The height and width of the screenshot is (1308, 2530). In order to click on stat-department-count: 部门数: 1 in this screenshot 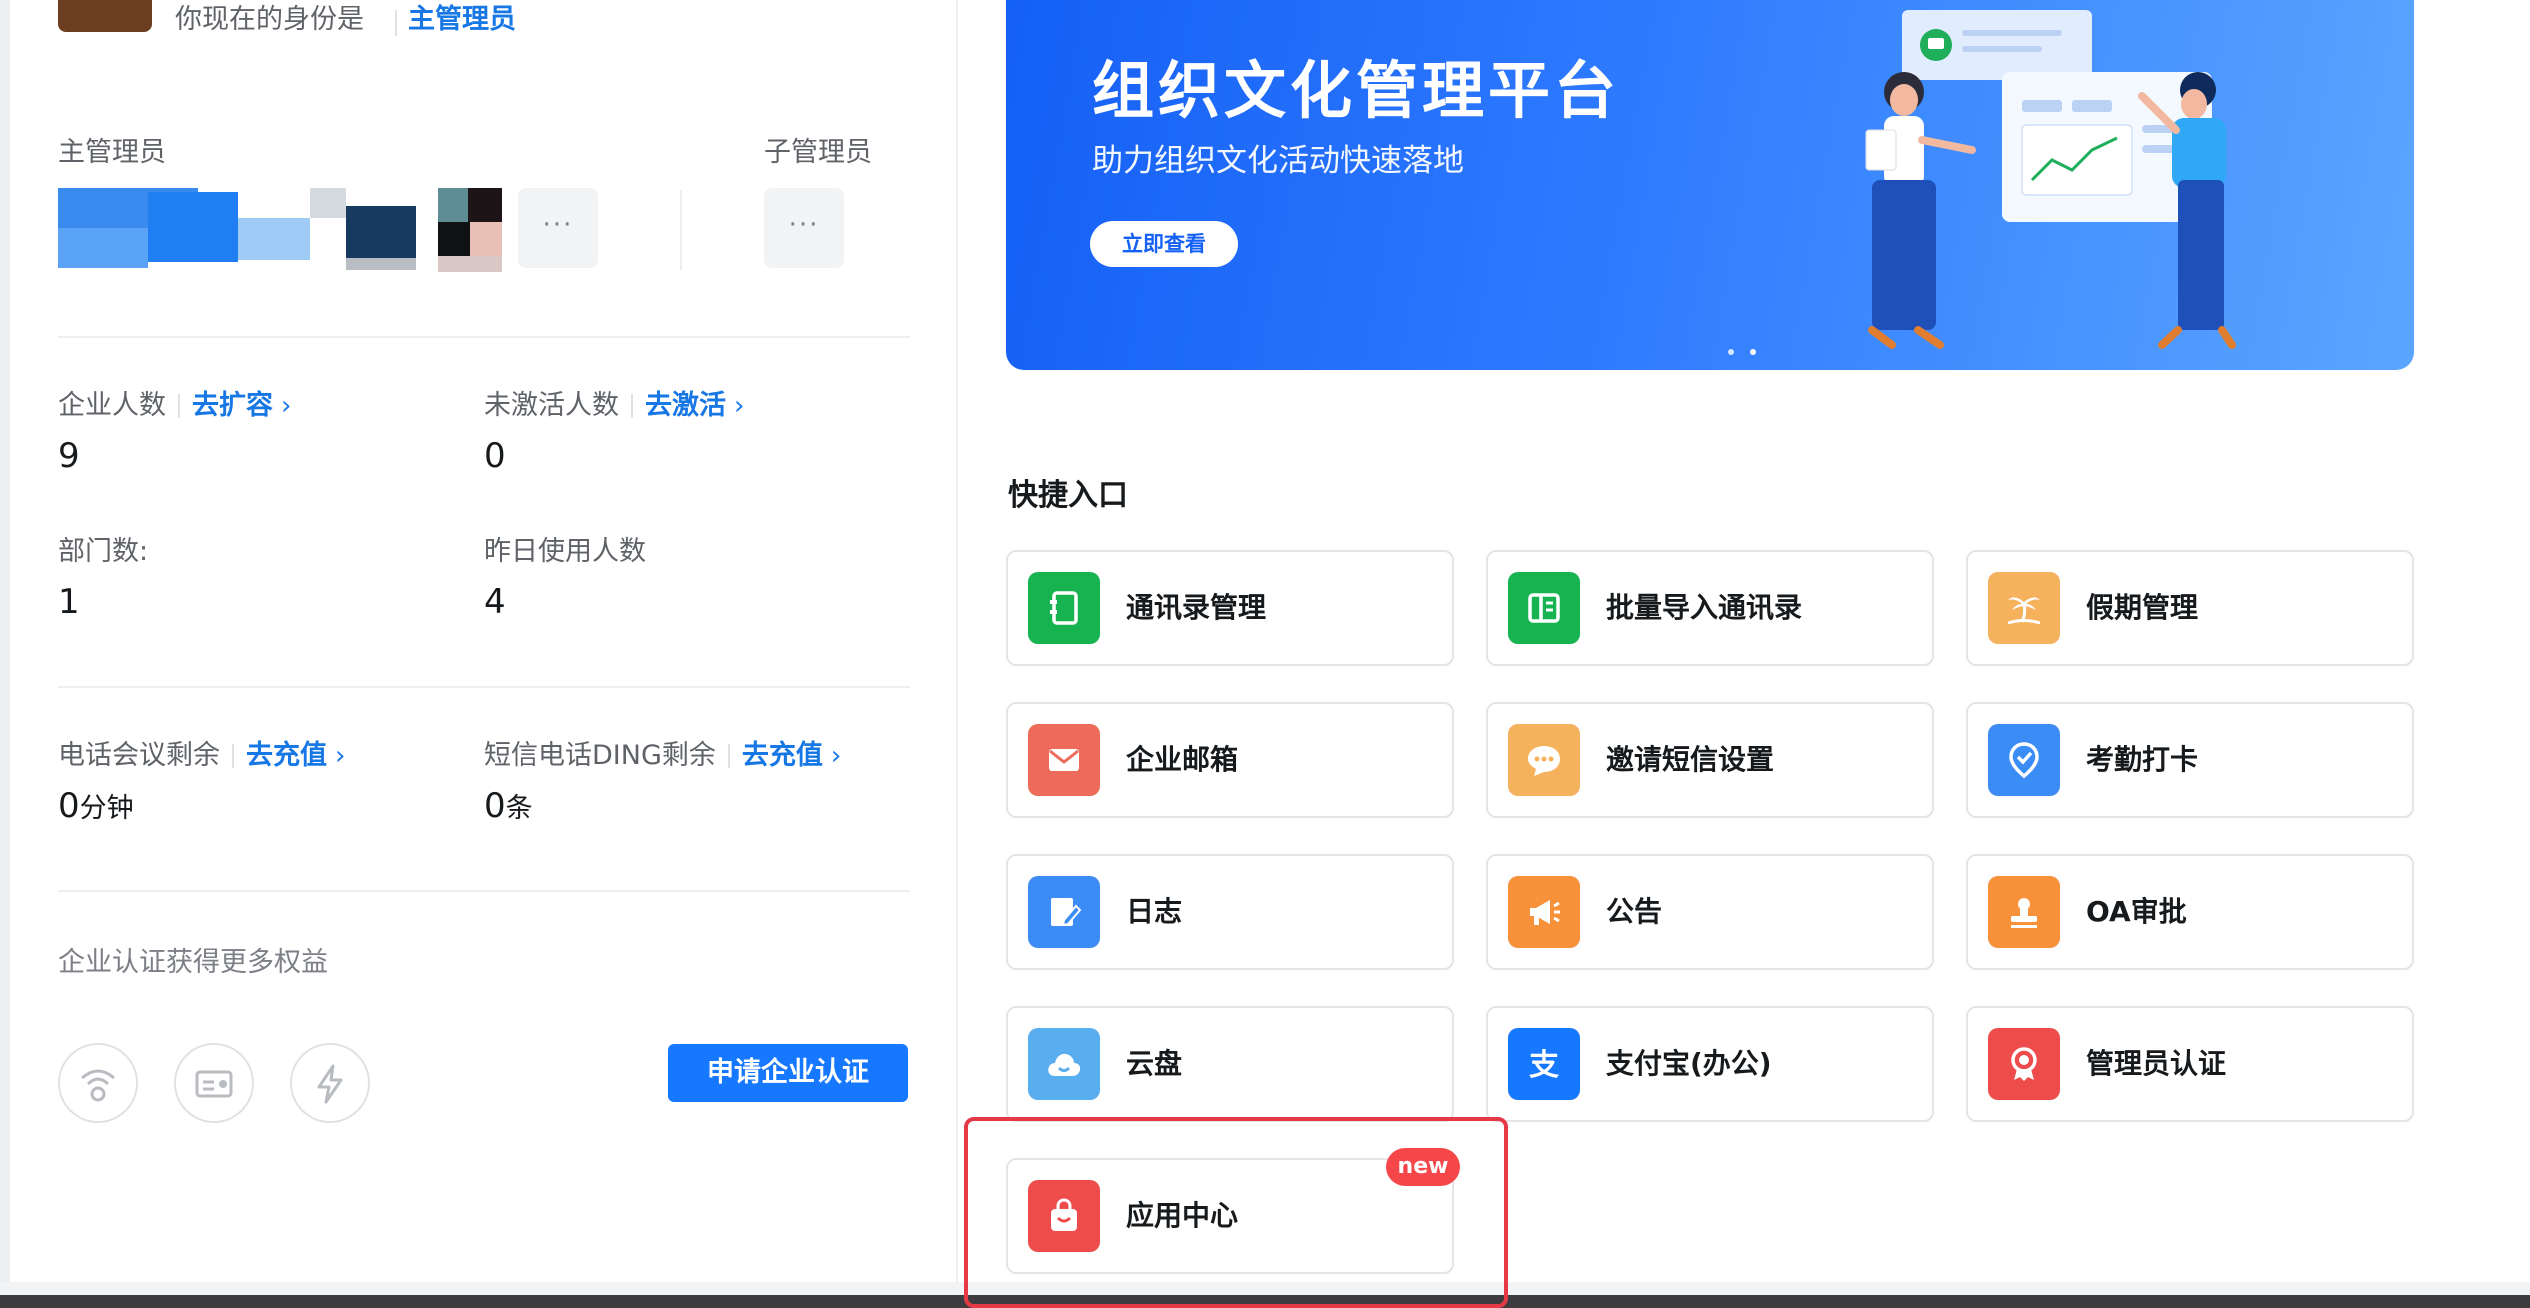, I will do `click(103, 577)`.